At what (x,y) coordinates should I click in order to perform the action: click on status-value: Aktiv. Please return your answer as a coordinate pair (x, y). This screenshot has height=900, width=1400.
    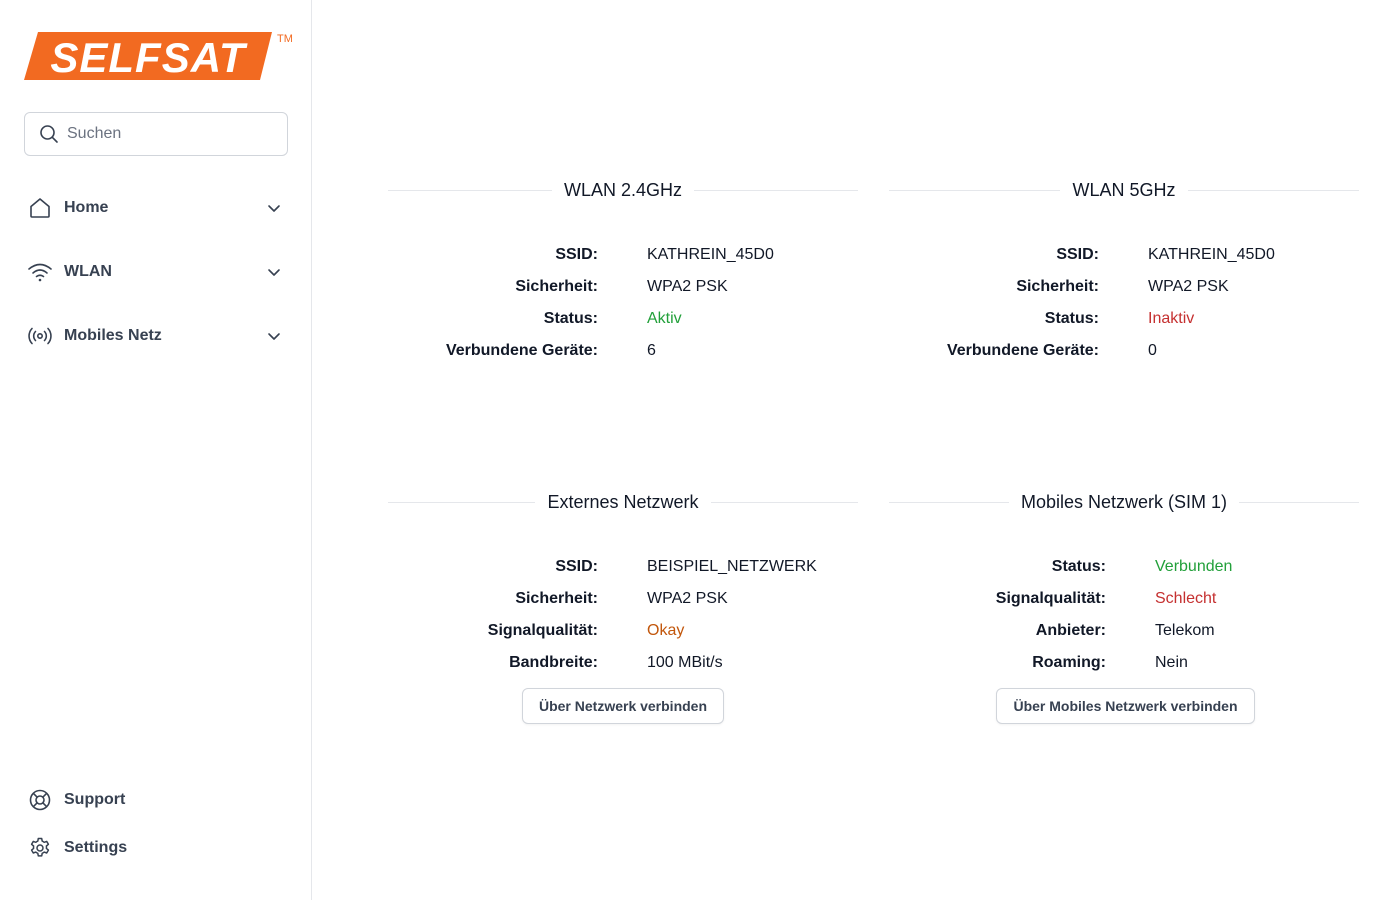
    Looking at the image, I should click on (664, 318).